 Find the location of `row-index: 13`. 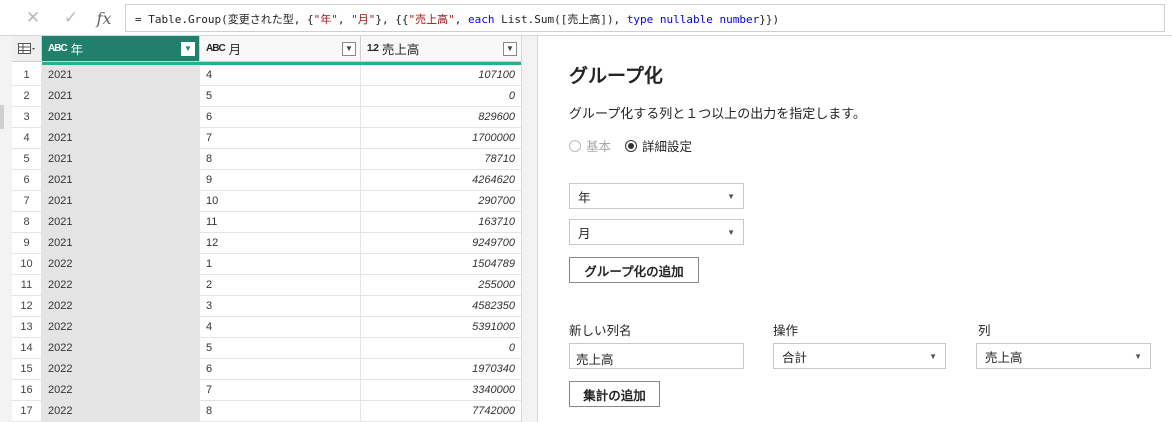

row-index: 13 is located at coordinates (27, 327).